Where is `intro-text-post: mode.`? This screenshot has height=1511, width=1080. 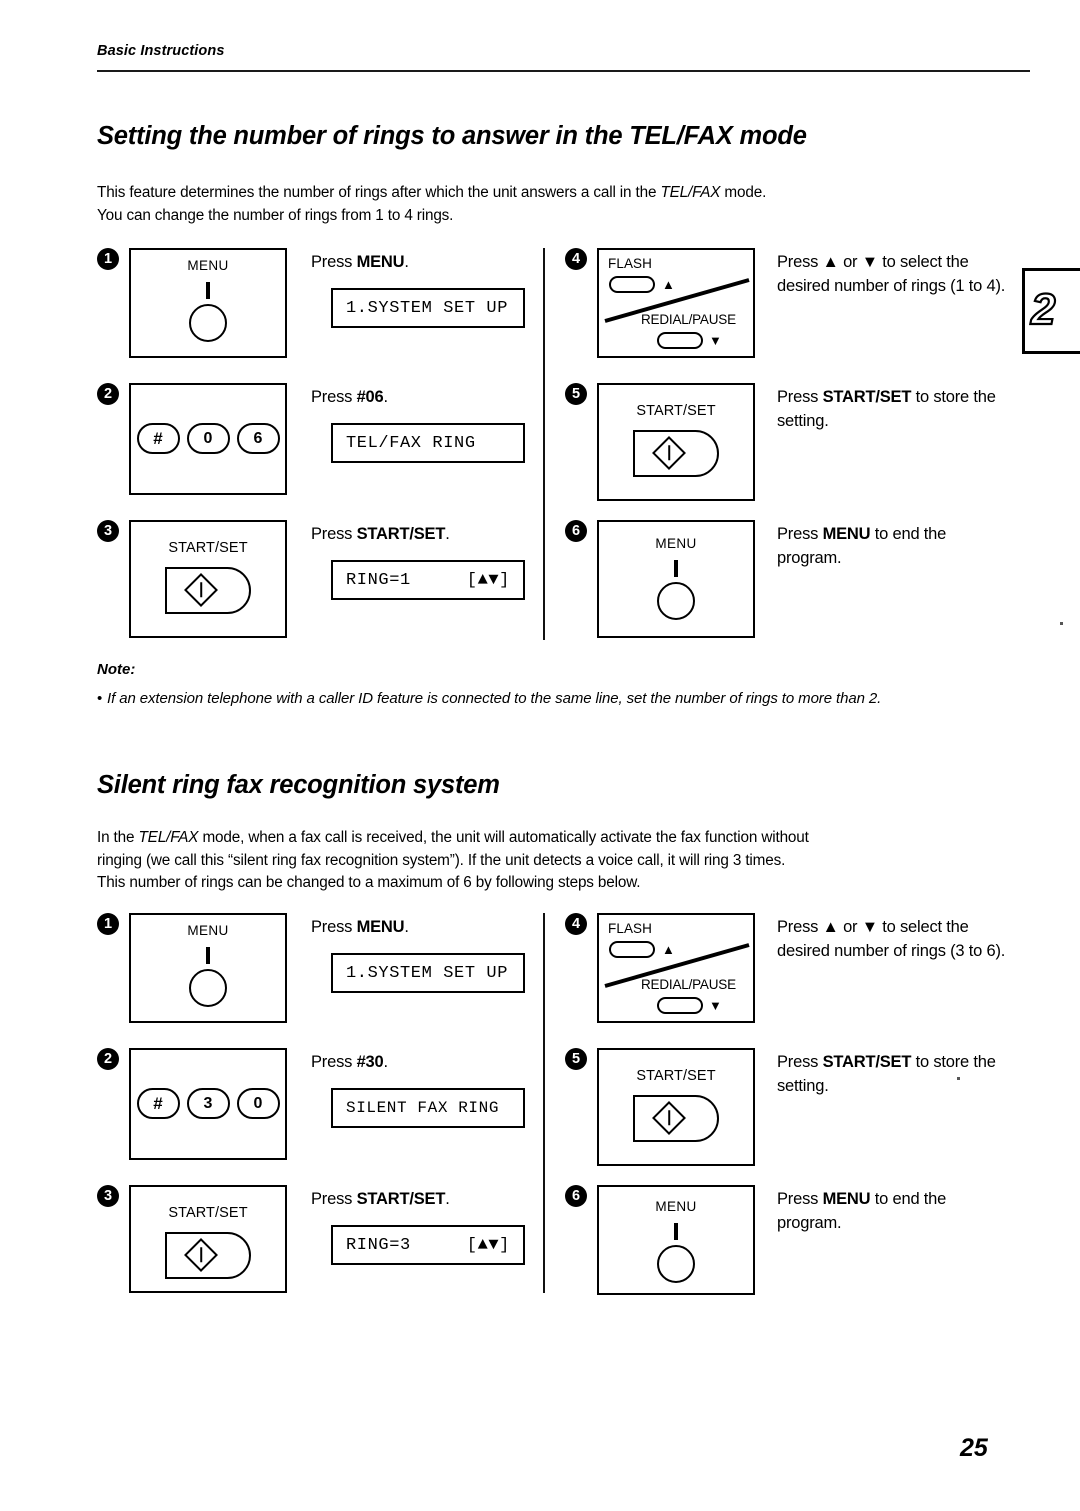
intro-text-post: mode. is located at coordinates (743, 192).